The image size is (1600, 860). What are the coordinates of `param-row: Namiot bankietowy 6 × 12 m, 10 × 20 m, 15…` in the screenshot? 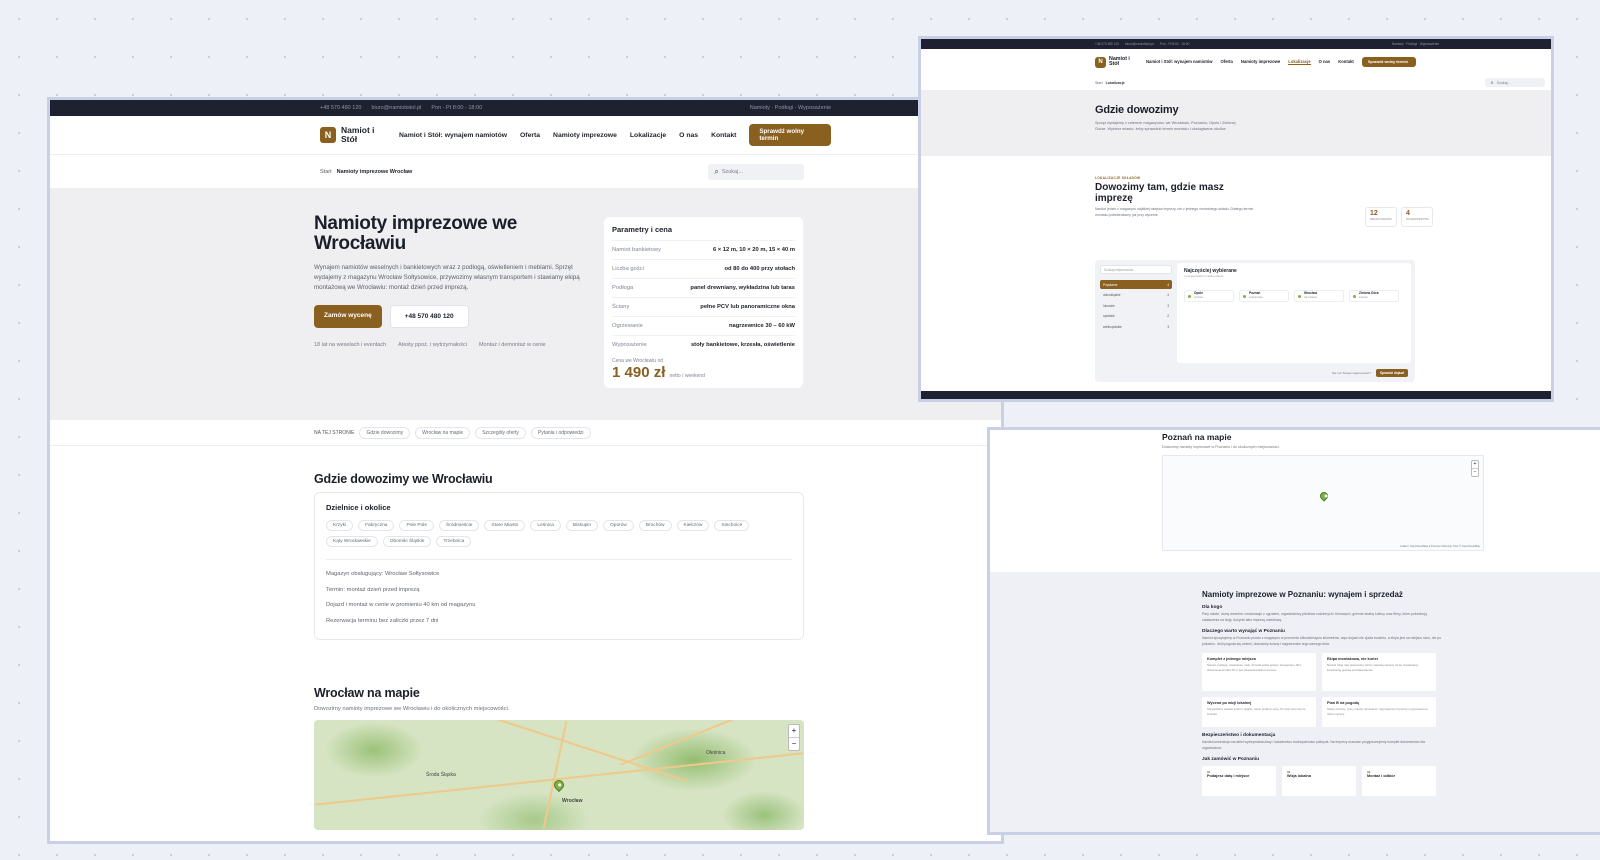 It's located at (703, 249).